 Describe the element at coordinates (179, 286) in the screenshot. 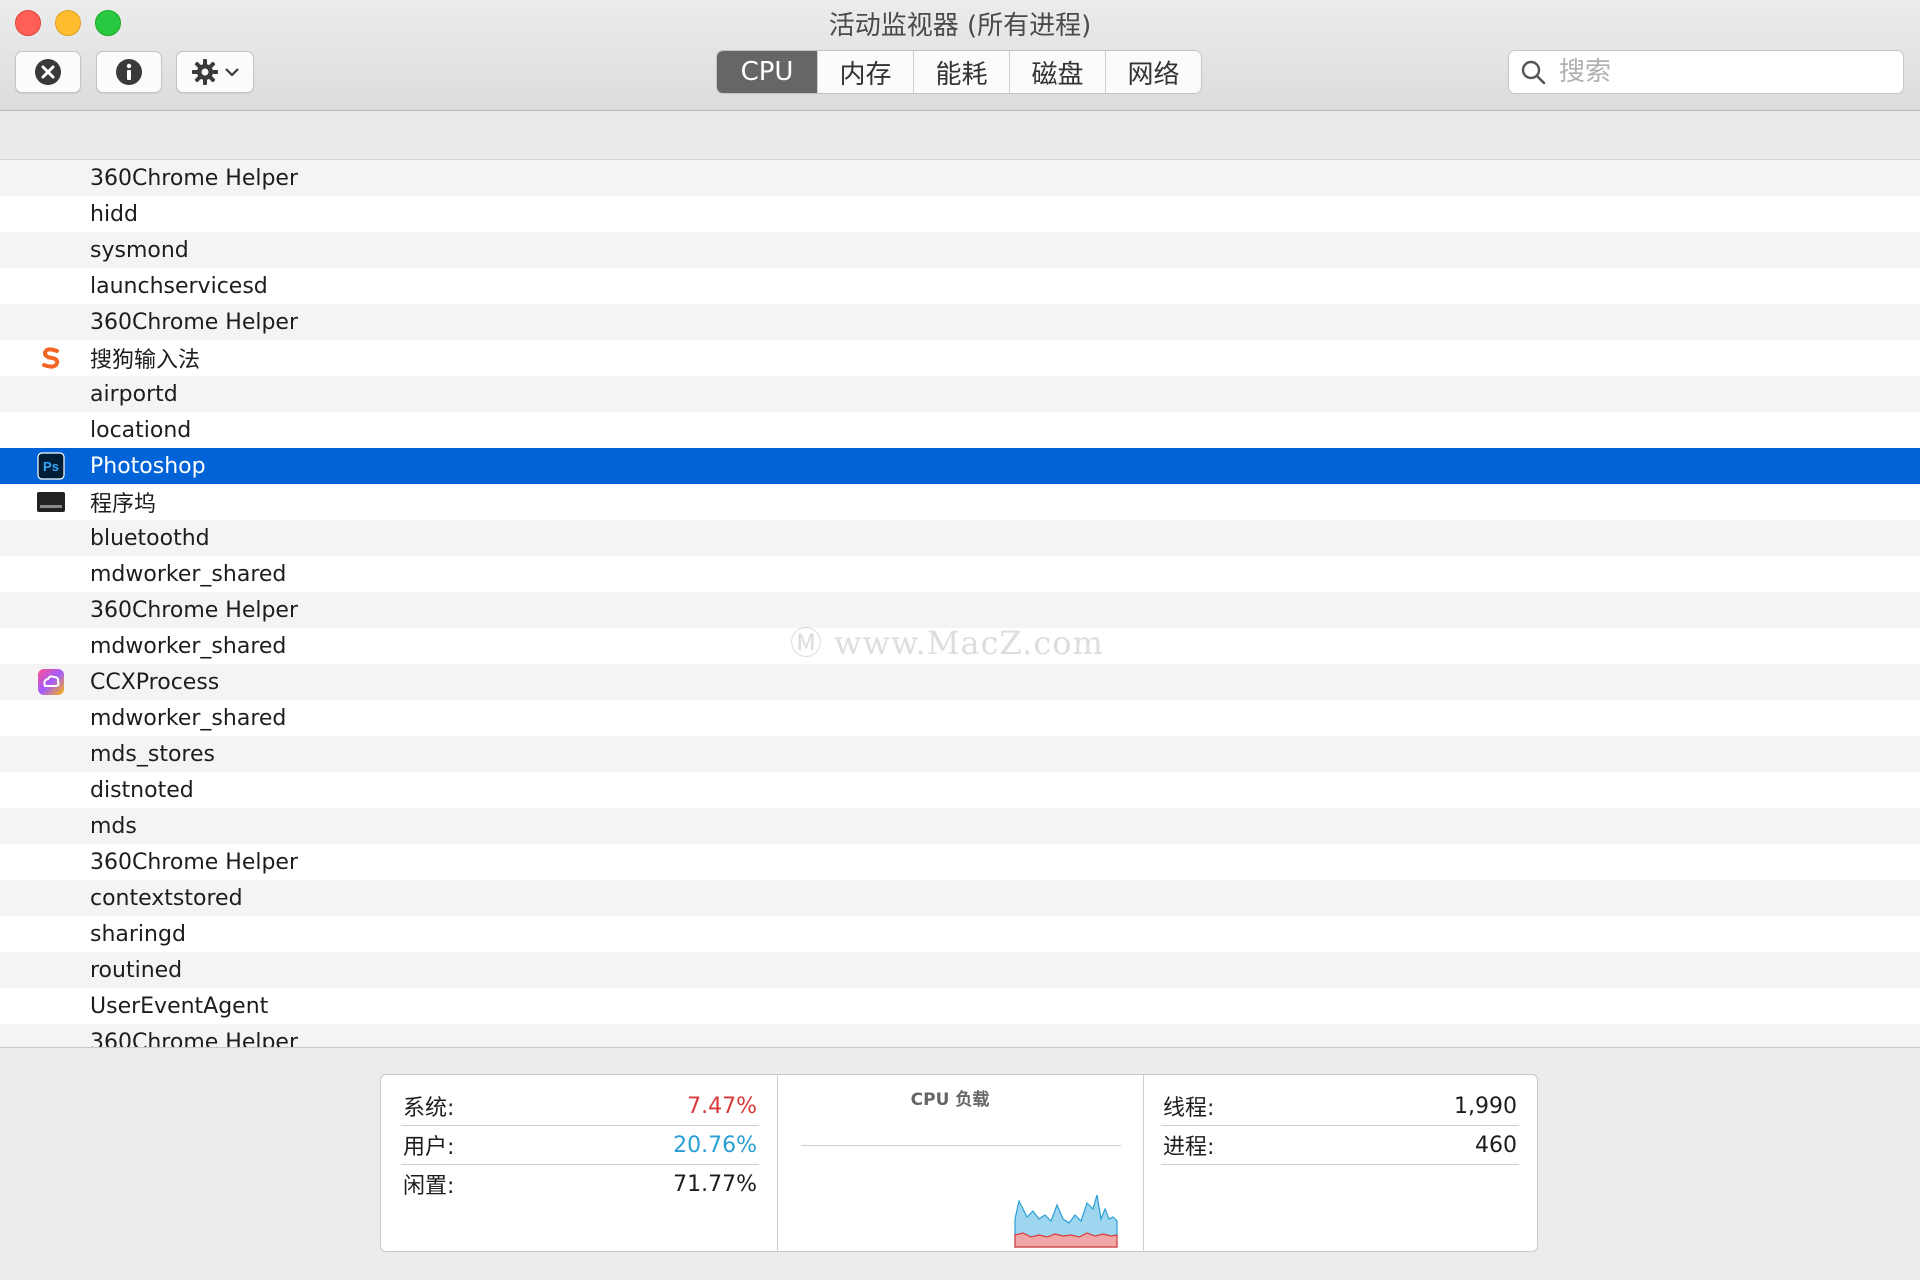

I see `process-name: launchservicesd` at that location.